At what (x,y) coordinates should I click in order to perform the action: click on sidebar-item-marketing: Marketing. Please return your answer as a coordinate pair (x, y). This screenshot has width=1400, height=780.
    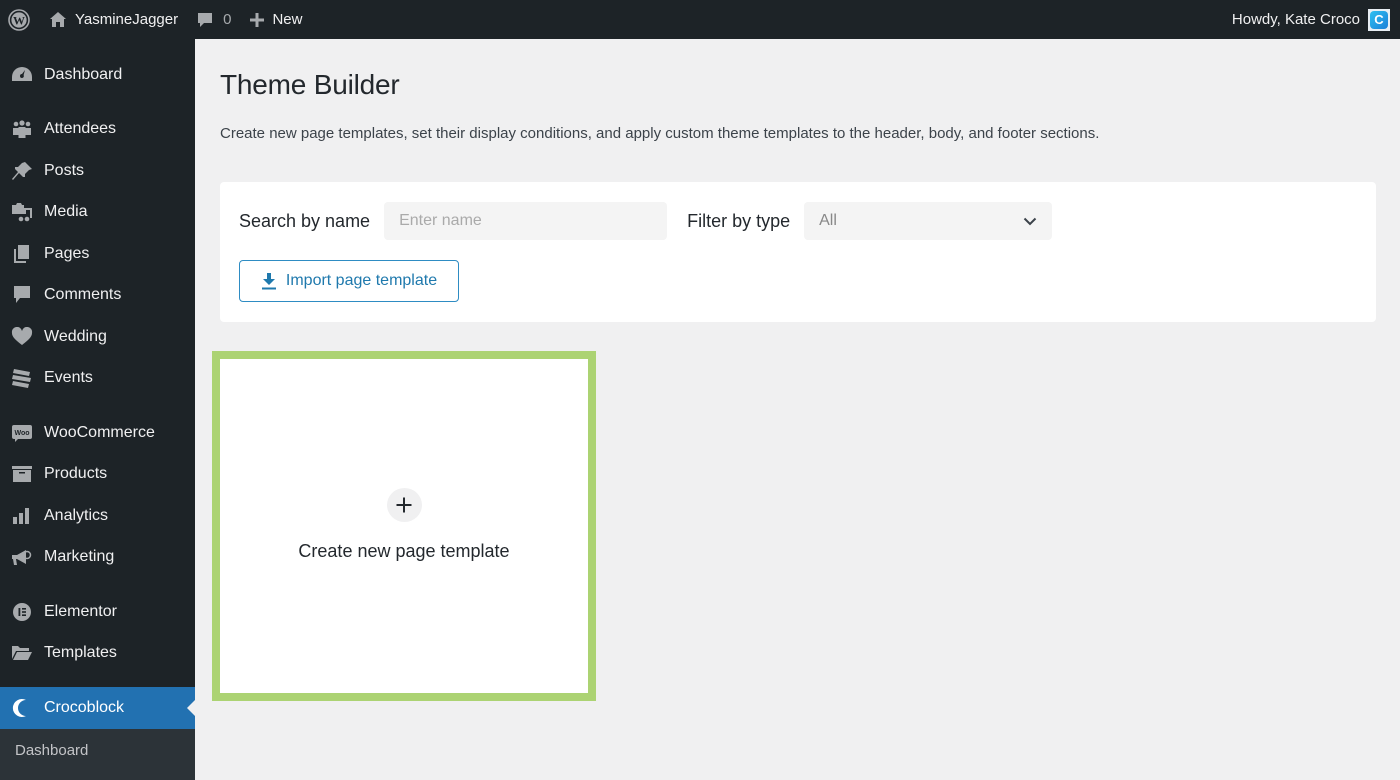
    Looking at the image, I should click on (97, 558).